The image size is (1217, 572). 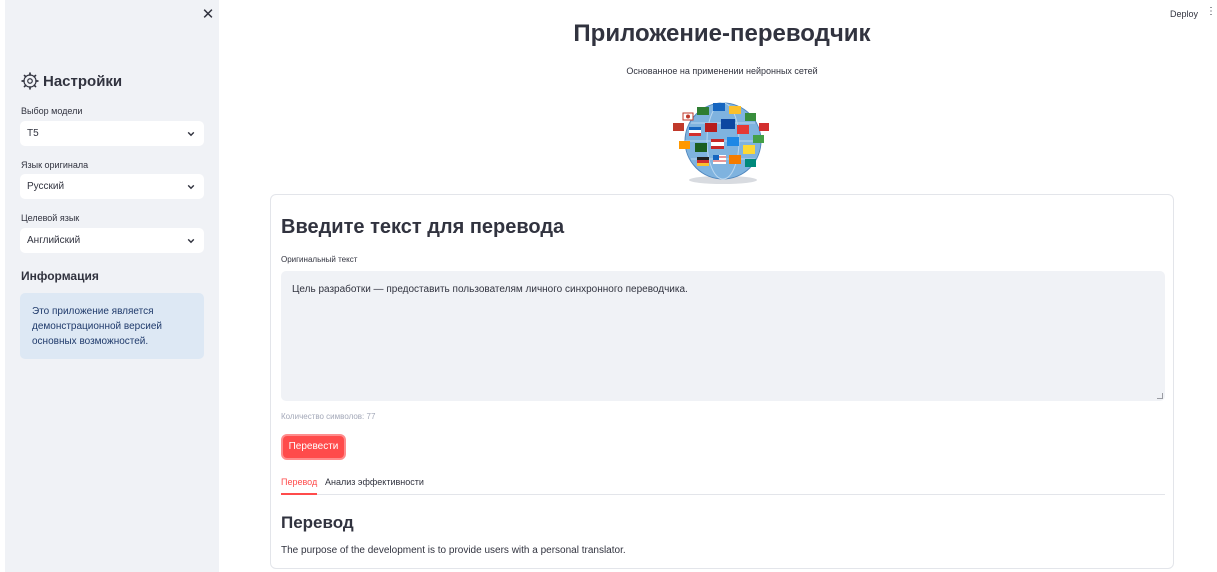 I want to click on globe-flags-image, so click(x=721, y=143).